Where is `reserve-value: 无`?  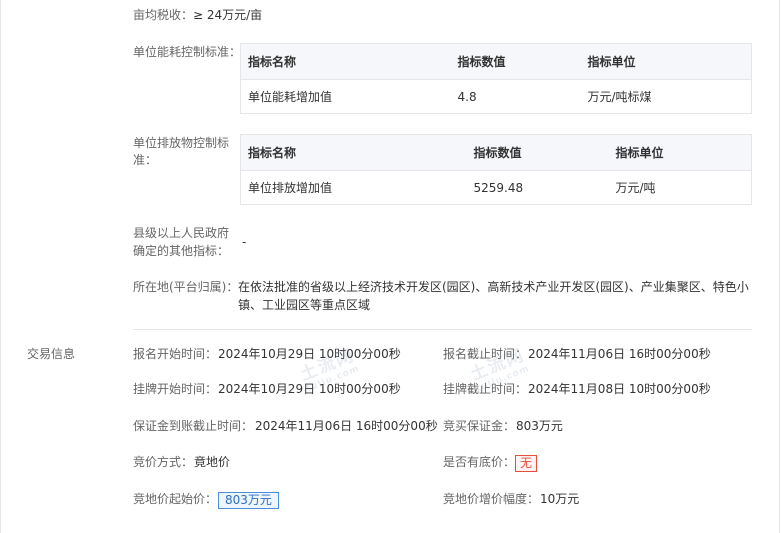 reserve-value: 无 is located at coordinates (526, 463).